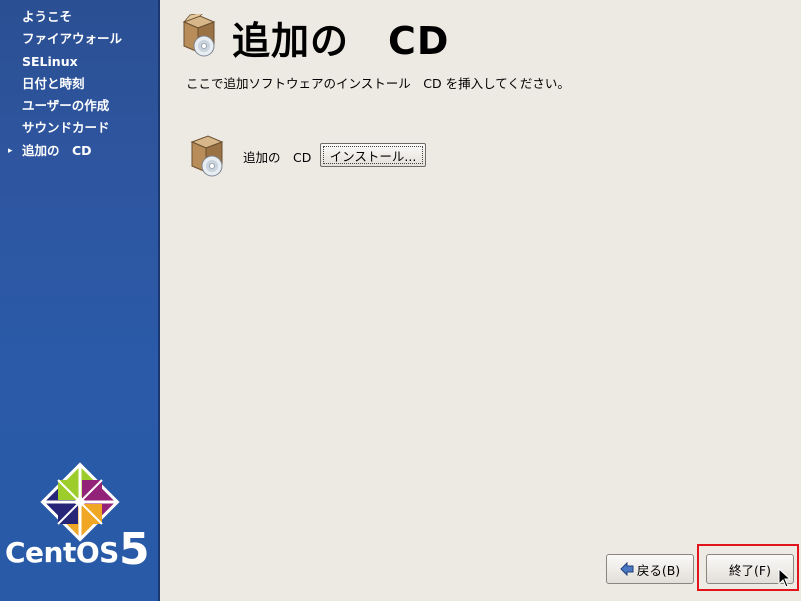 This screenshot has height=601, width=801. What do you see at coordinates (47, 16) in the screenshot?
I see `step-item-welcome: ようこそ` at bounding box center [47, 16].